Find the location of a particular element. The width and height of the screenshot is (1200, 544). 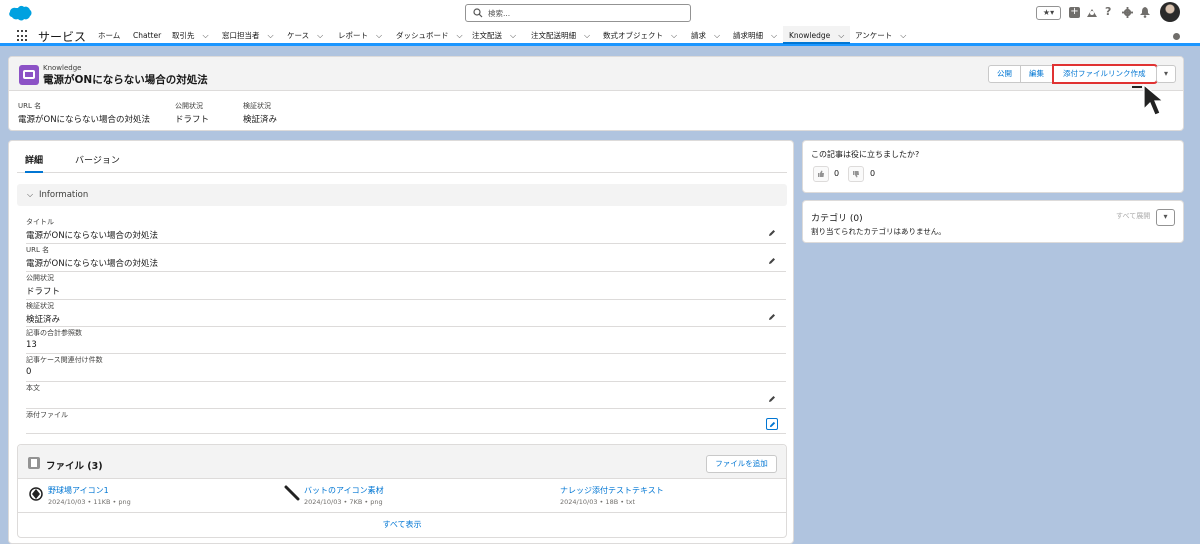

chevron-down-icon: ▾ is located at coordinates (1165, 216).